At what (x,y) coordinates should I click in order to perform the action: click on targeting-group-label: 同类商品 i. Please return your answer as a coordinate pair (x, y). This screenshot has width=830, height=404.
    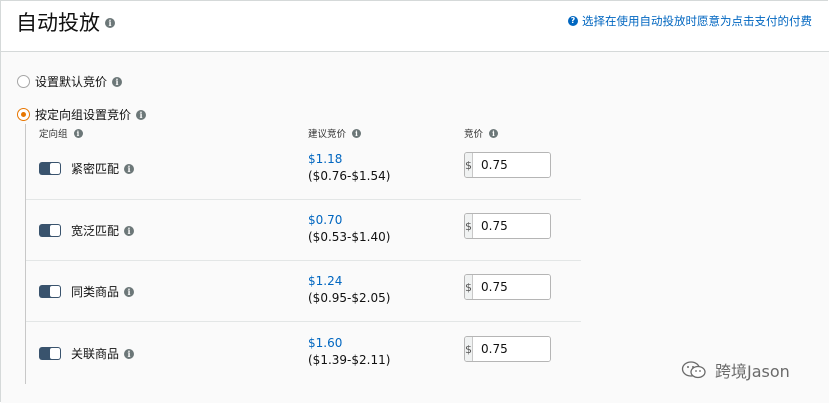
    Looking at the image, I should click on (103, 291).